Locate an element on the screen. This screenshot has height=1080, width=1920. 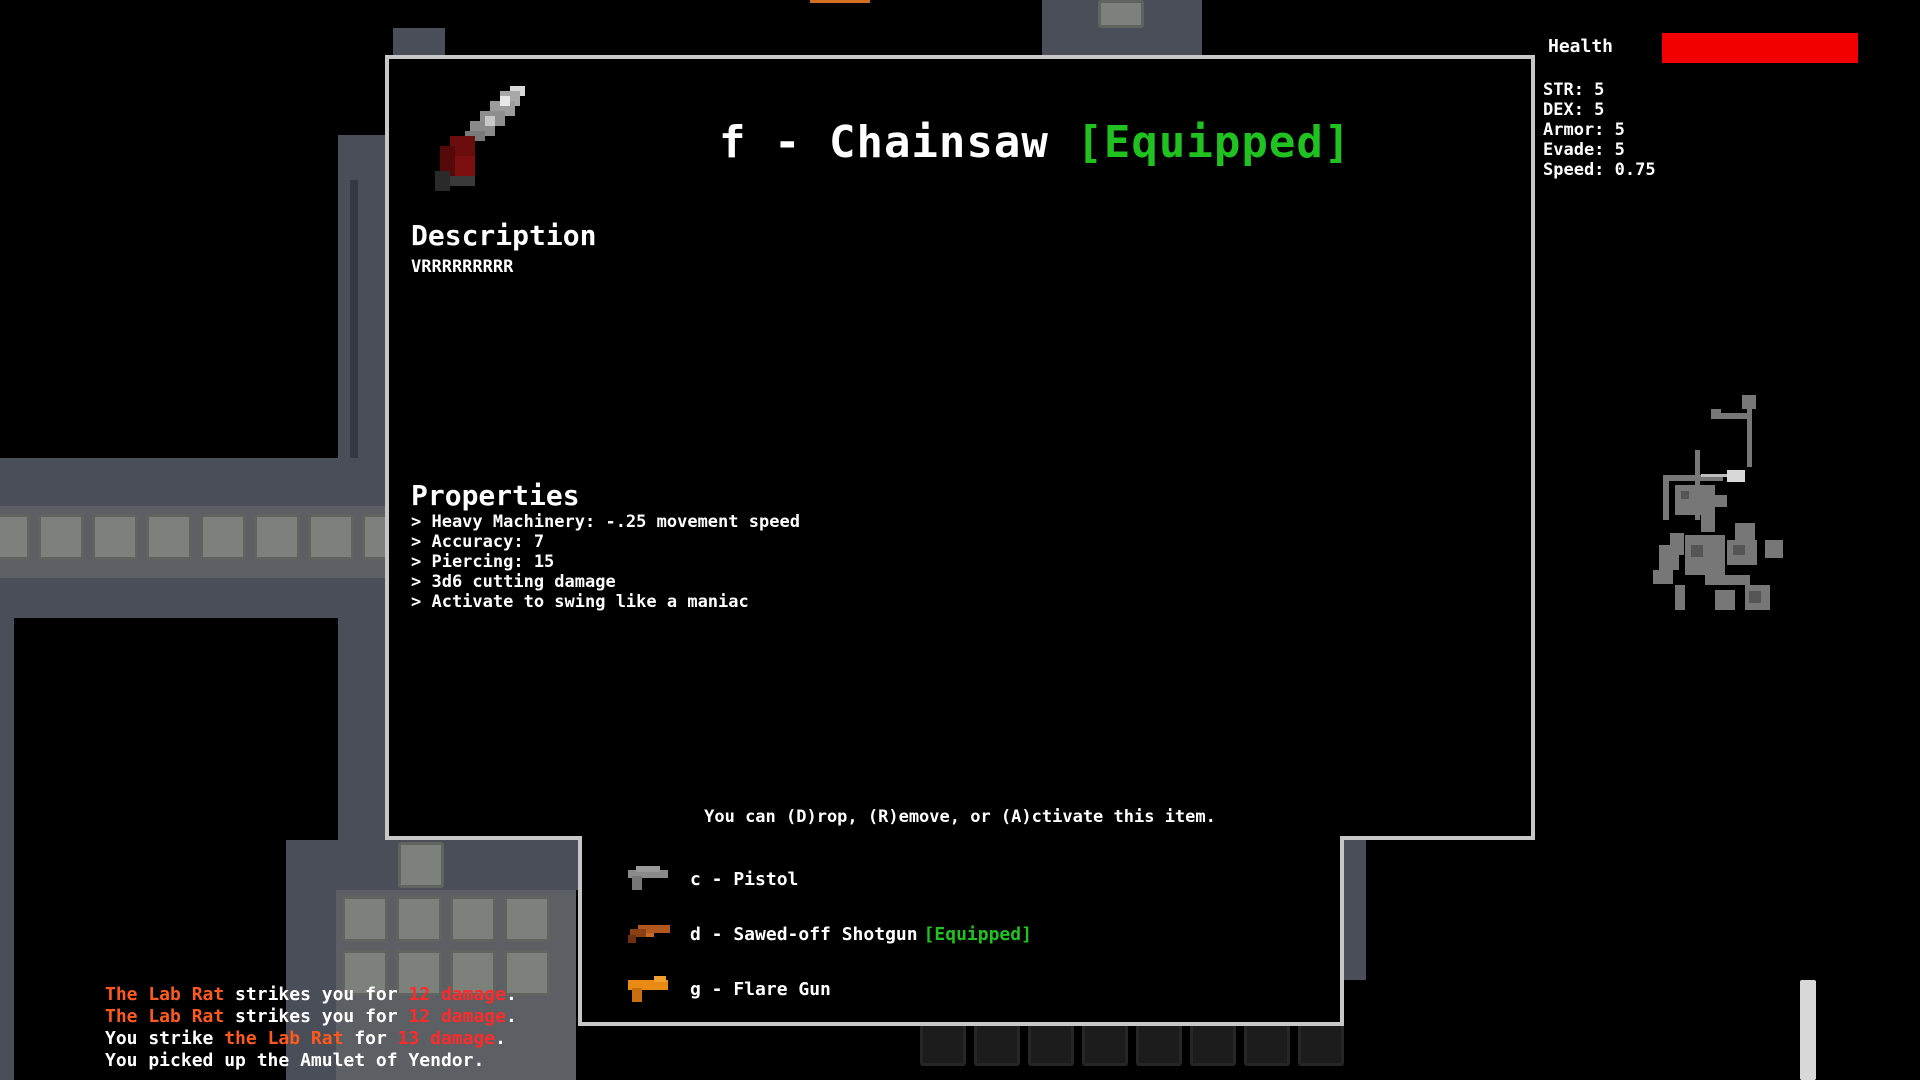
pistol-icon is located at coordinates (648, 878).